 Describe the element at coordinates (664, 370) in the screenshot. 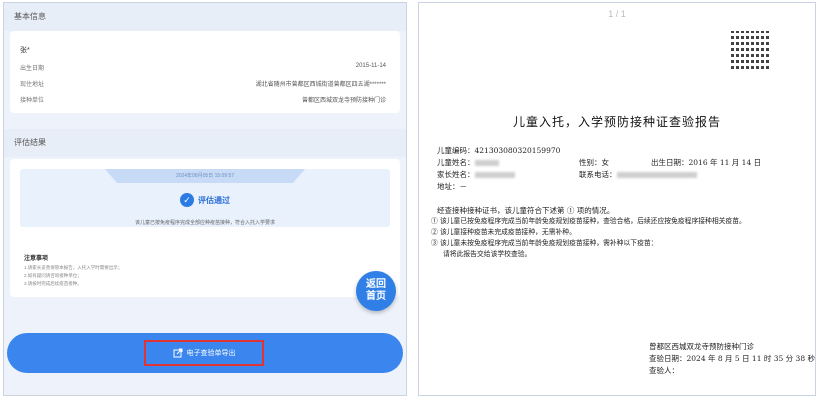

I see `checker: 查验人：` at that location.